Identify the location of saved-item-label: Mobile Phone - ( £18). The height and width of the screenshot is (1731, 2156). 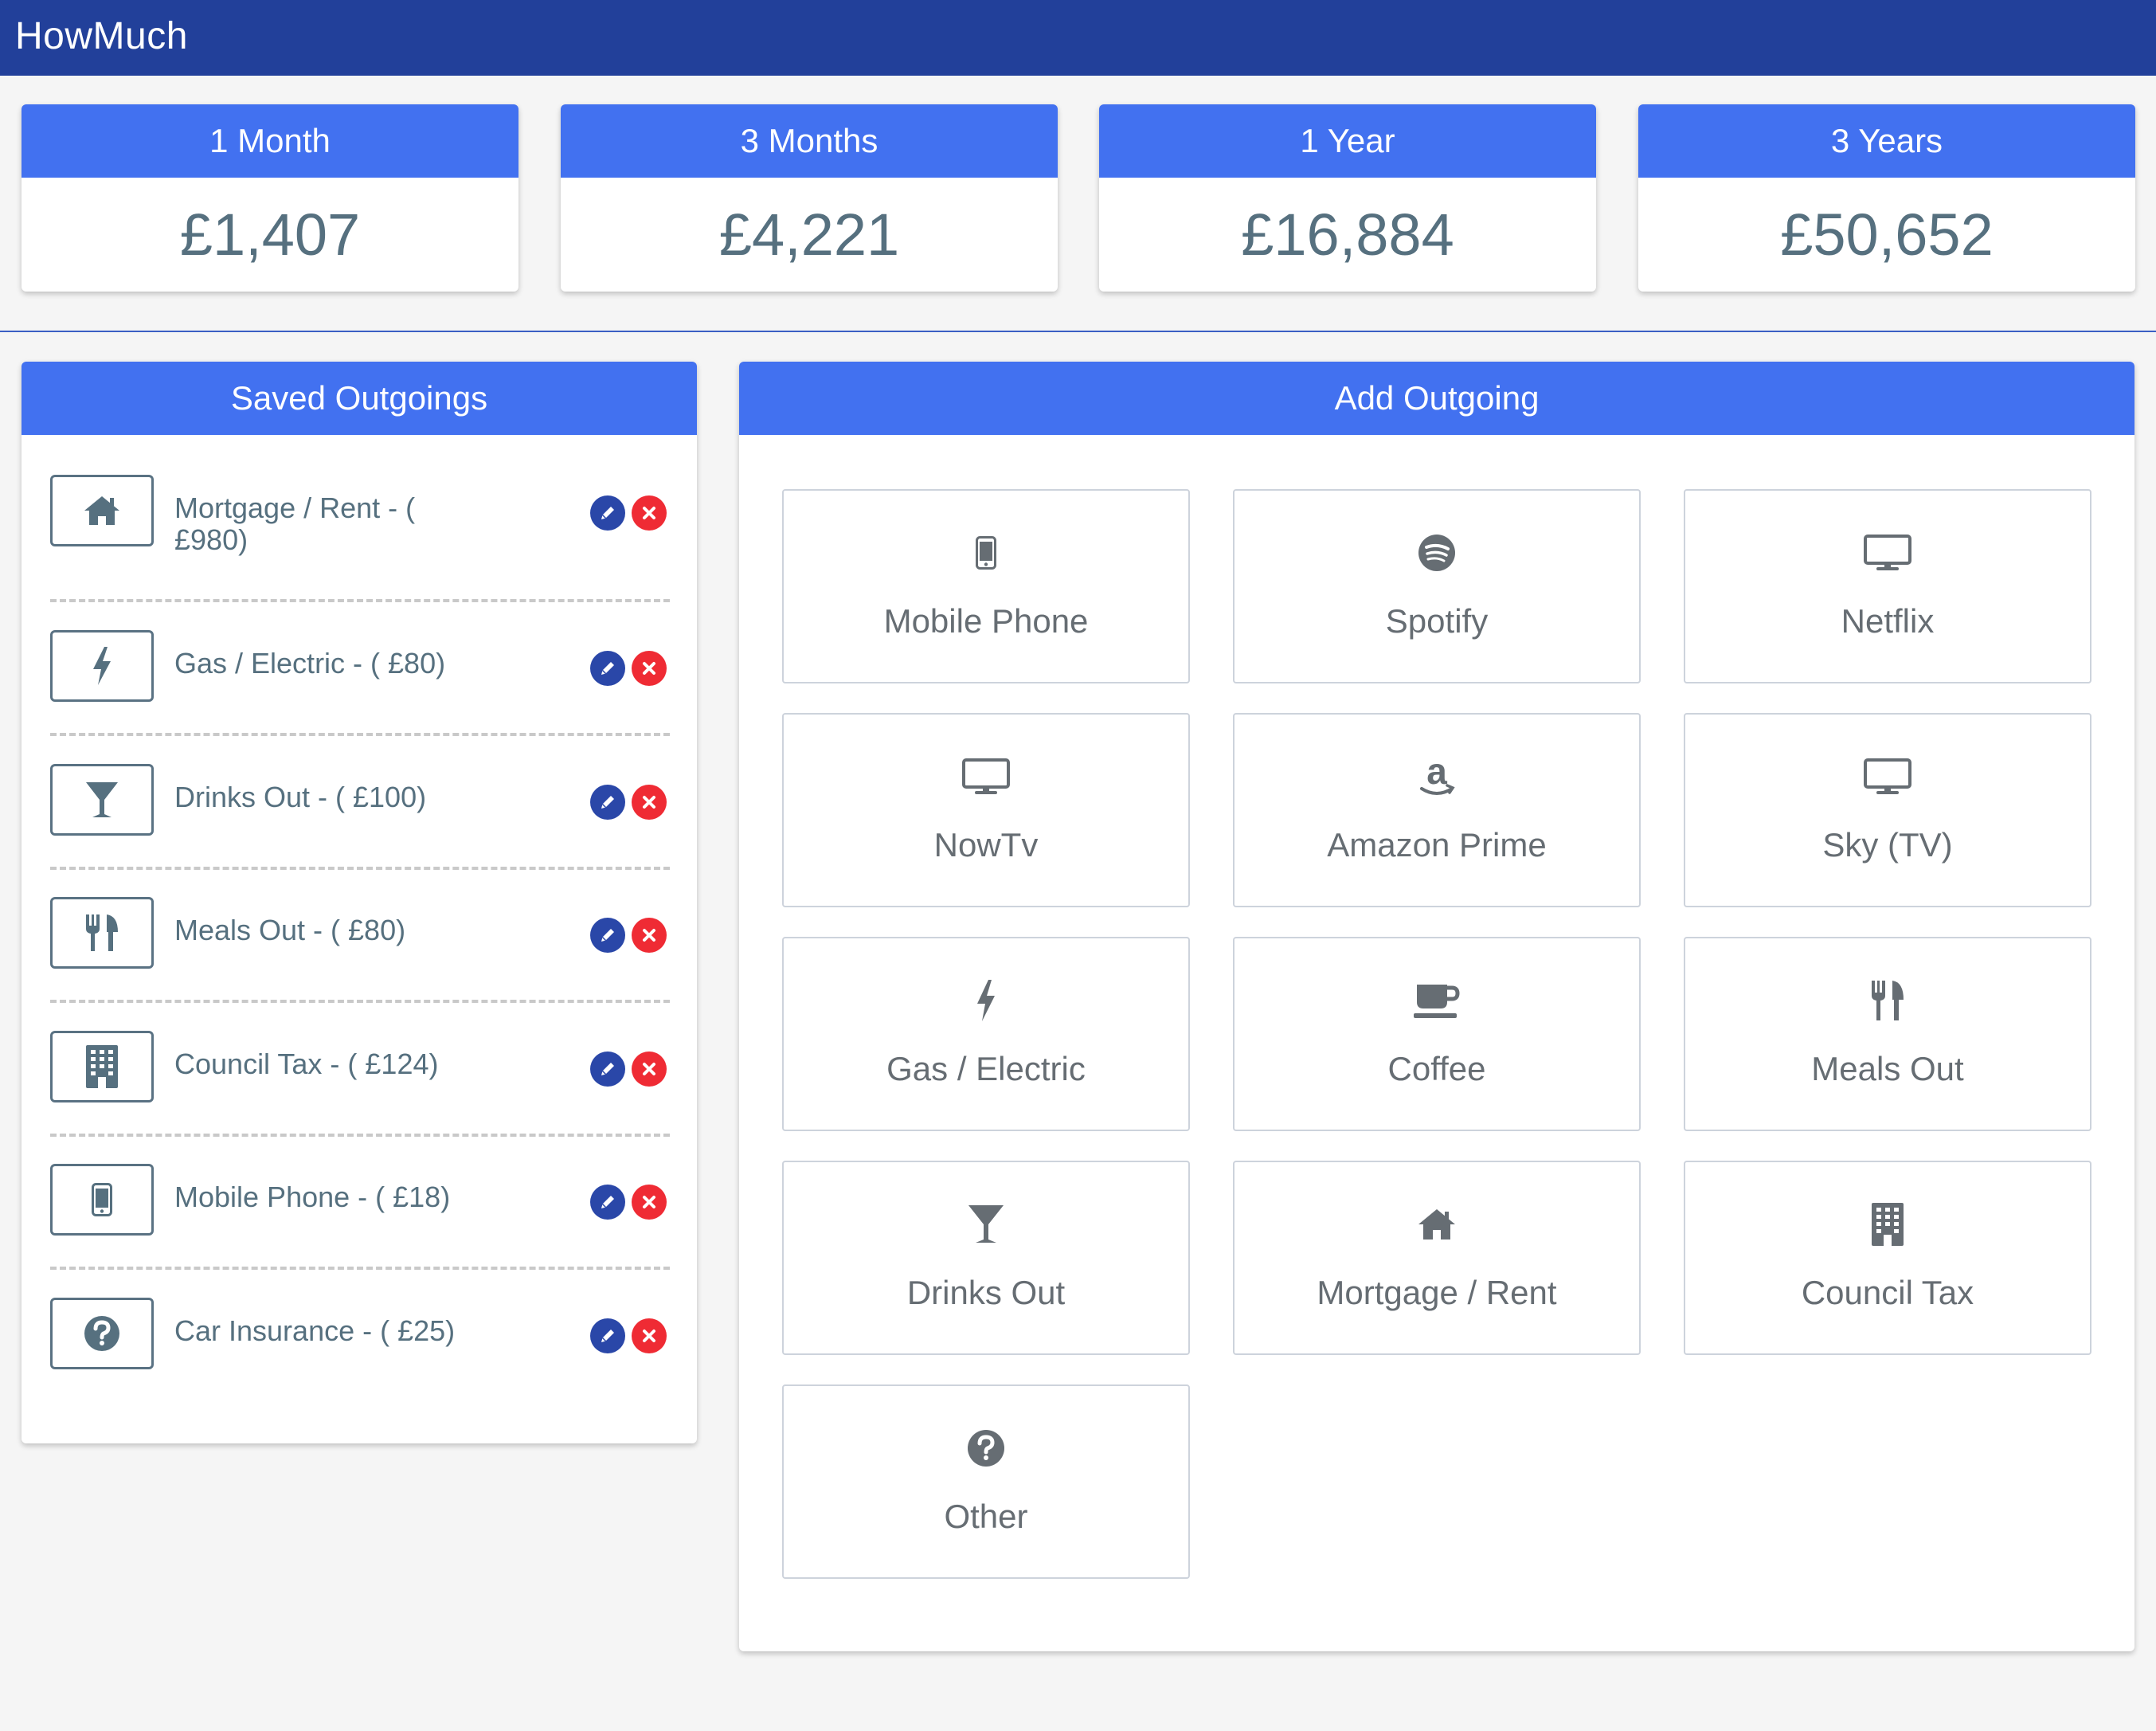
(312, 1197).